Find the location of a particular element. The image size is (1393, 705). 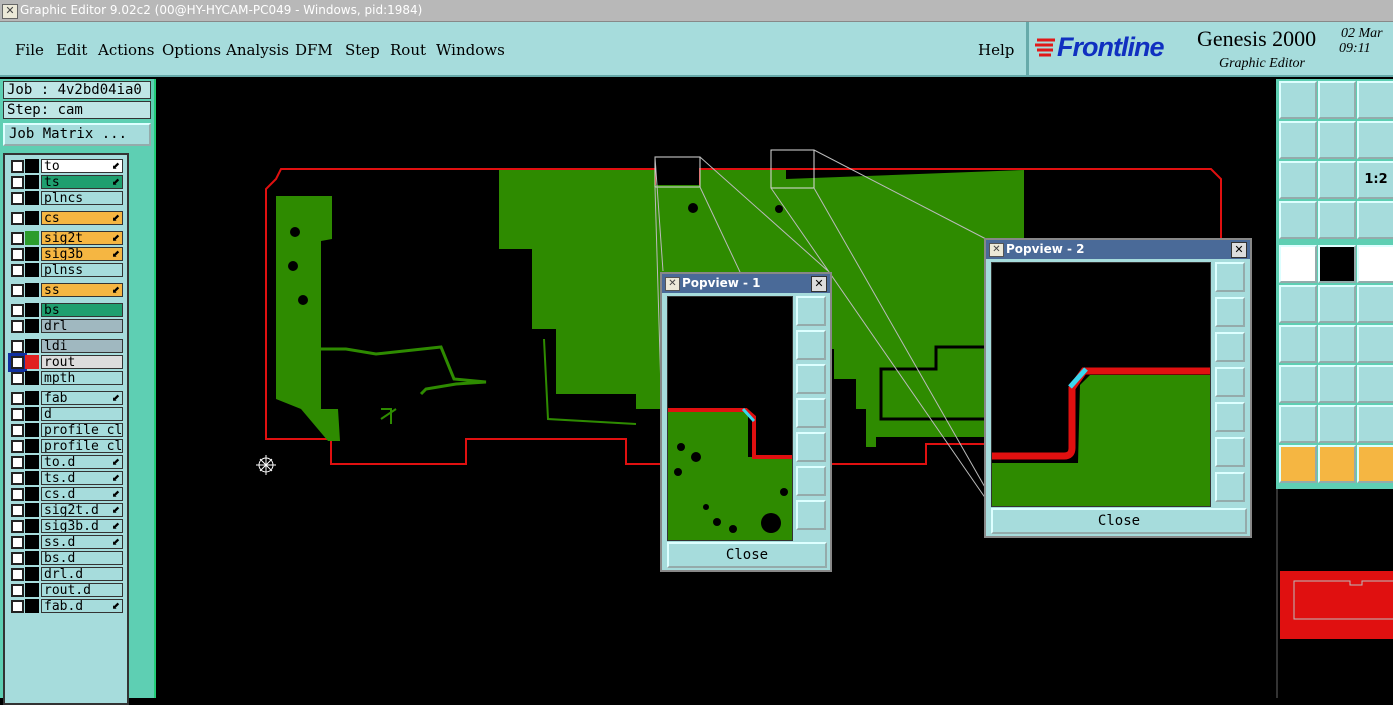

layer-row: to.d ⬋ is located at coordinates (65, 462).